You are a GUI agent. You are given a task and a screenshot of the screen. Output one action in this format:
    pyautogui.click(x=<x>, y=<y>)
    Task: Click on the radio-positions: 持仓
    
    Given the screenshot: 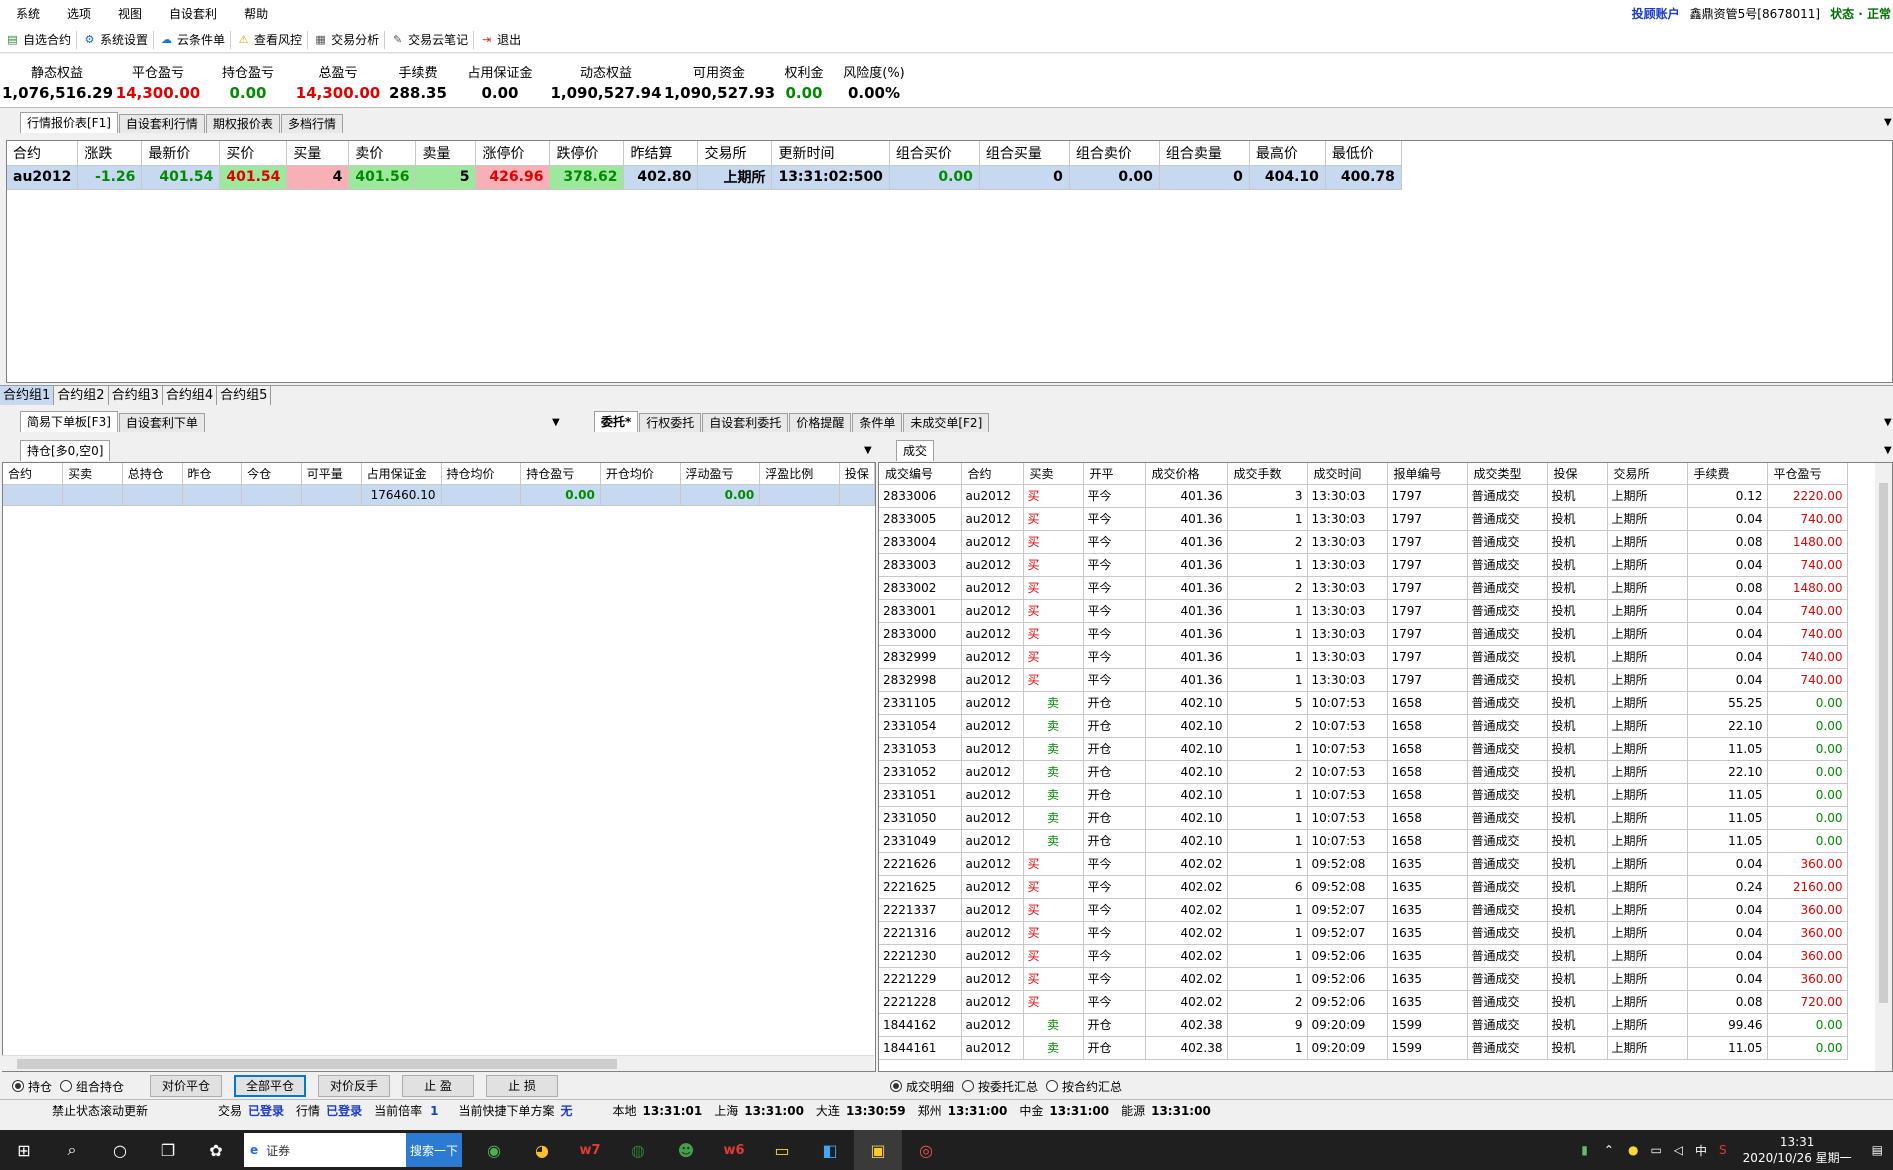 What is the action you would take?
    pyautogui.click(x=32, y=1086)
    